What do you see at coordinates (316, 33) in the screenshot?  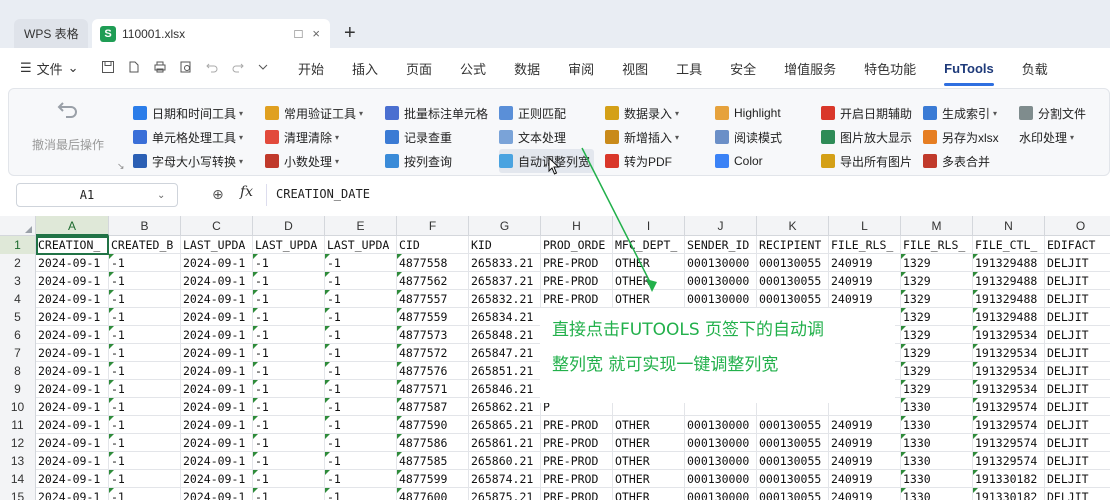 I see `close-icon: ×` at bounding box center [316, 33].